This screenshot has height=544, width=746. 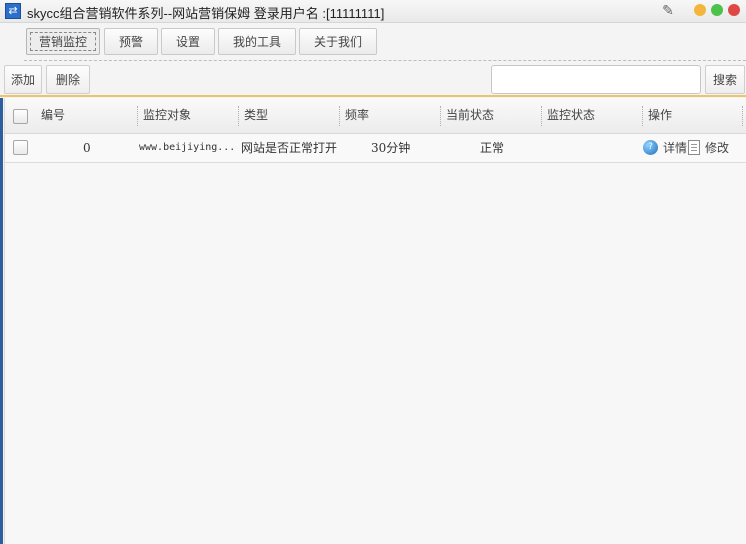 I want to click on wrench-icon: ✎, so click(x=668, y=11).